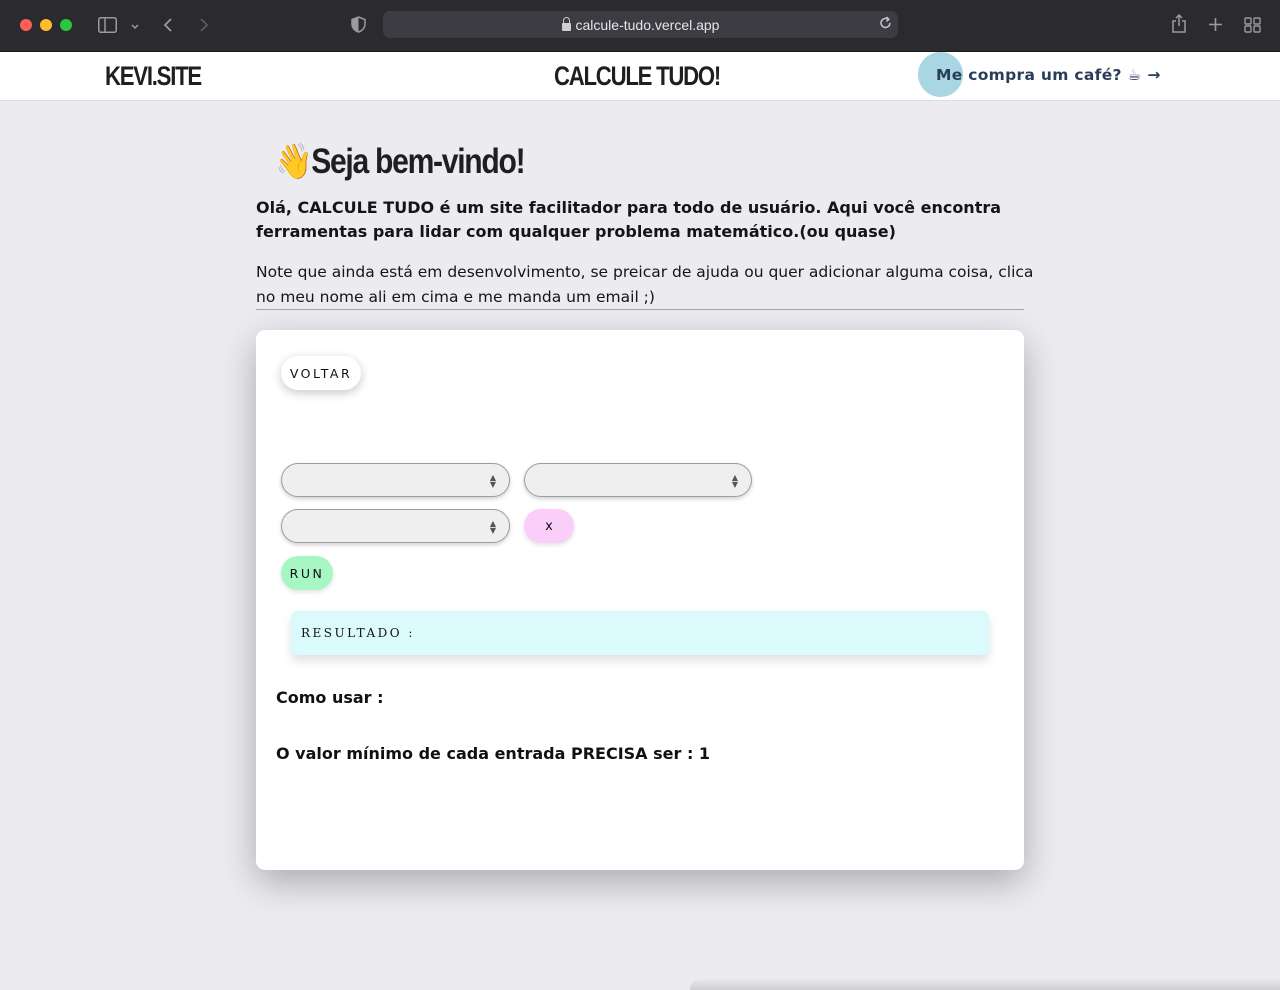  Describe the element at coordinates (418, 161) in the screenshot. I see `welcome-text: Seja bem-vindo!` at that location.